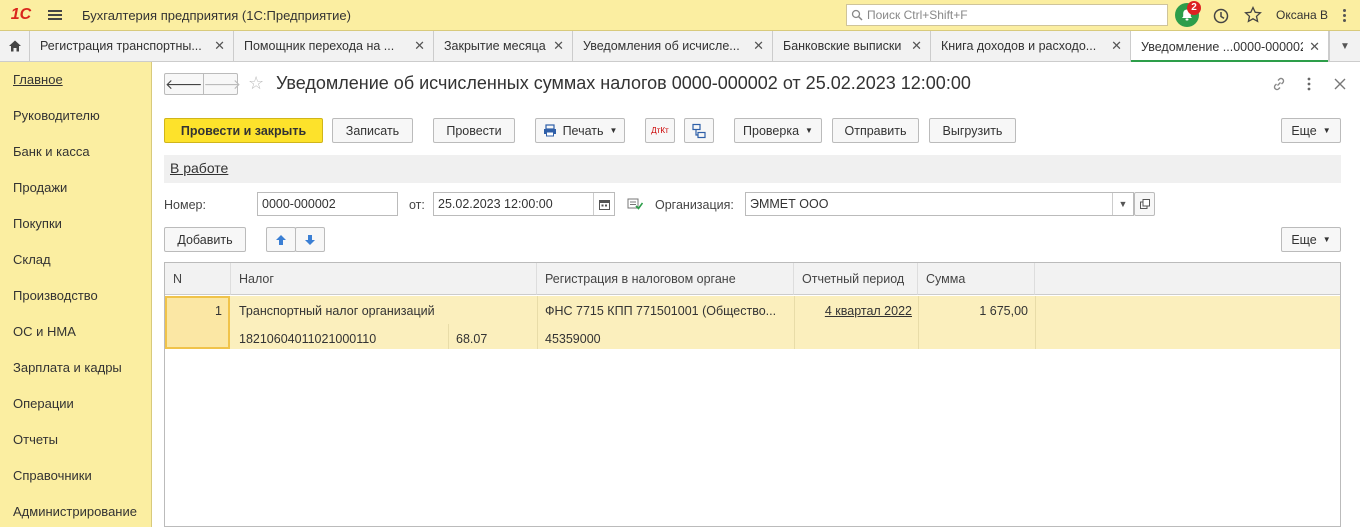 The width and height of the screenshot is (1360, 527). I want to click on back-button: 🡐, so click(184, 84).